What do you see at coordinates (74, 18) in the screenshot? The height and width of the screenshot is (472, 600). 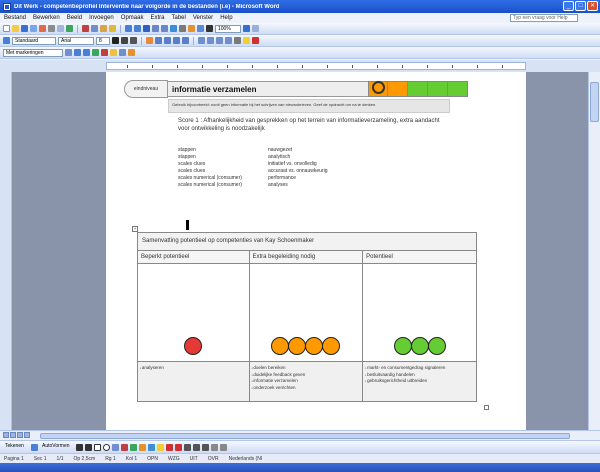 I see `menu-item-view: Beeld` at bounding box center [74, 18].